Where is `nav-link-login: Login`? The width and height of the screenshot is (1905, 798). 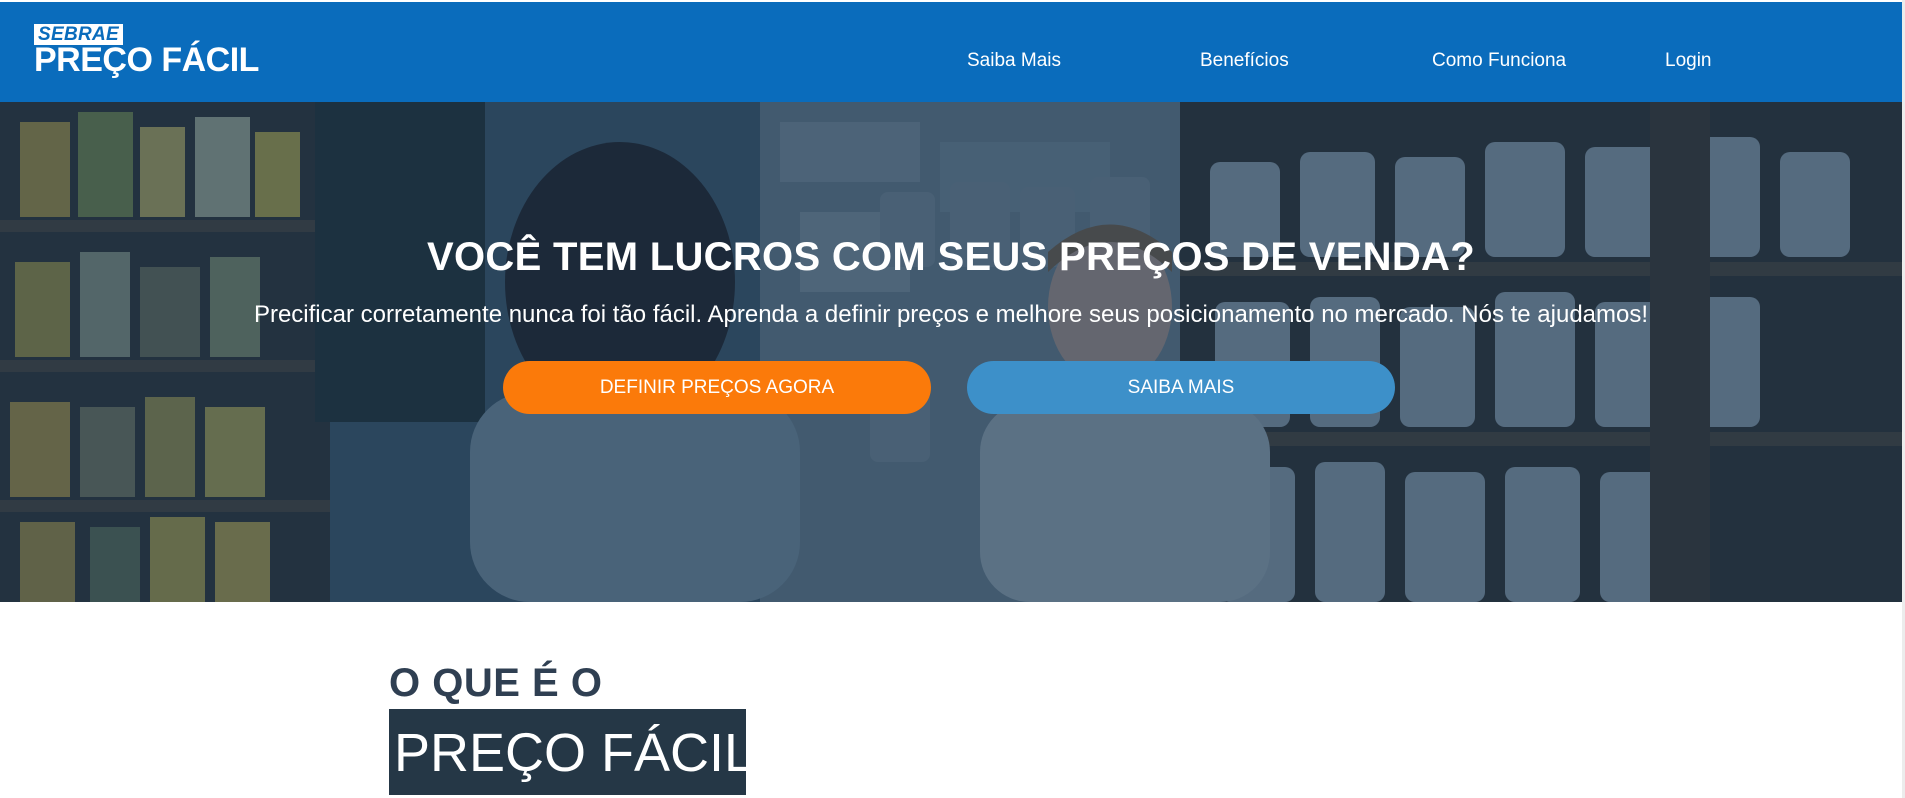
nav-link-login: Login is located at coordinates (1688, 61).